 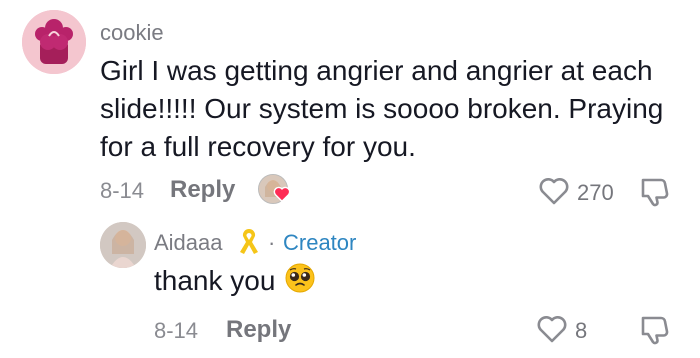 What do you see at coordinates (188, 243) in the screenshot?
I see `reply-username: Aidaaa` at bounding box center [188, 243].